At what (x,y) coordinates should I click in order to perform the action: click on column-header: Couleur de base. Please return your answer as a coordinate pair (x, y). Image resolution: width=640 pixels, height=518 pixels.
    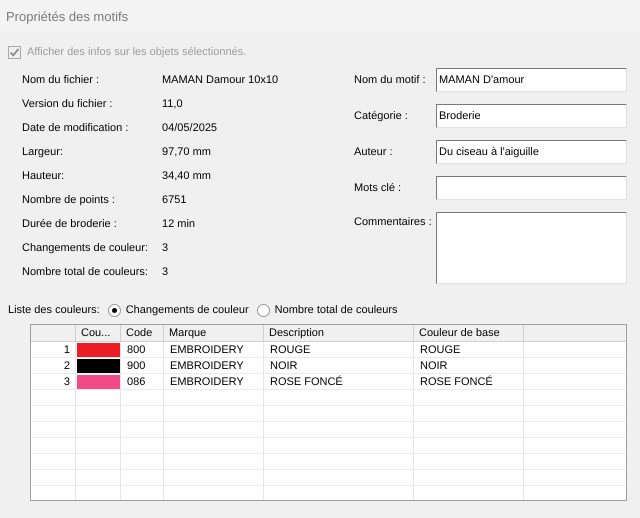
    Looking at the image, I should click on (459, 333).